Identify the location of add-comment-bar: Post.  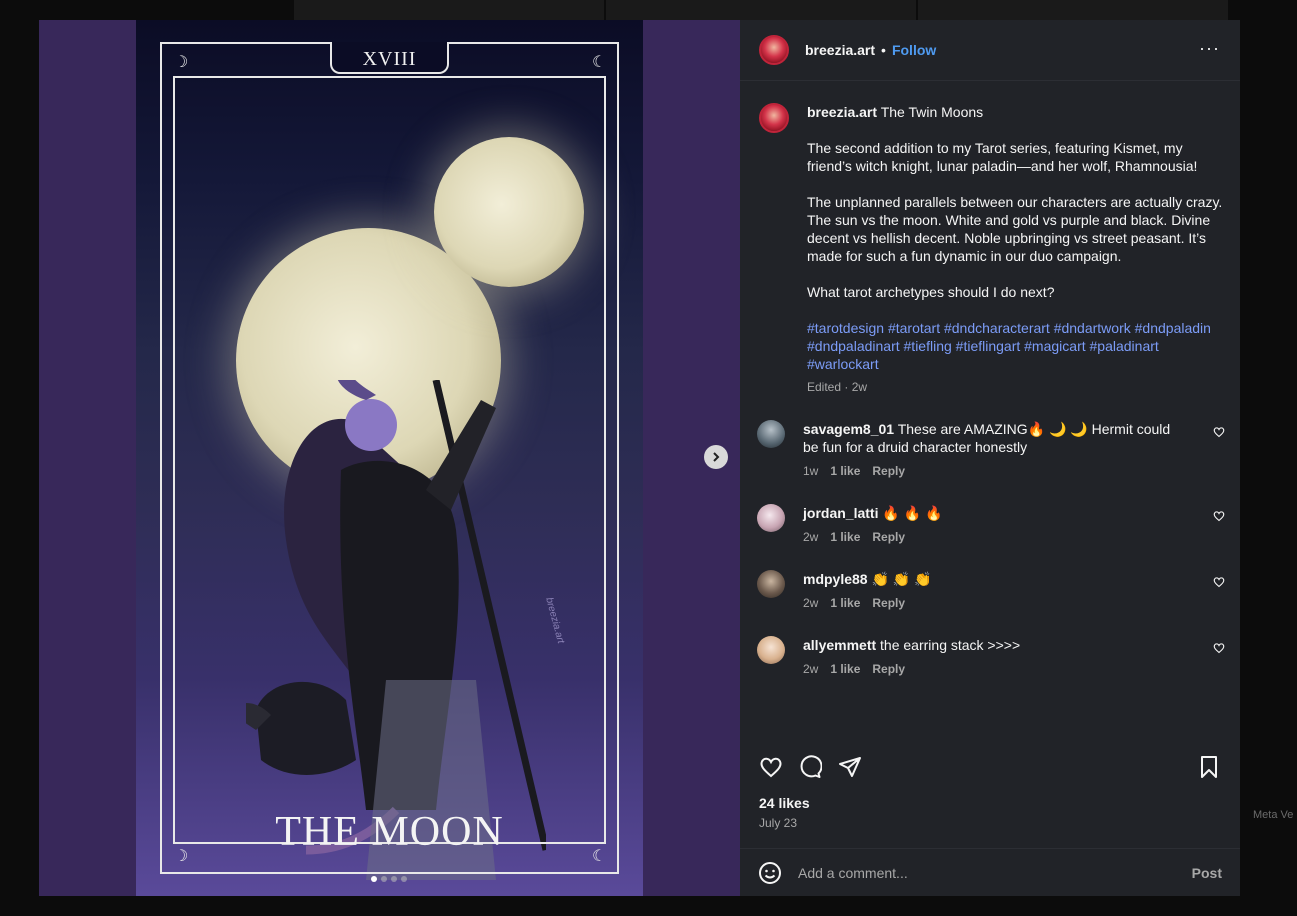
(990, 872).